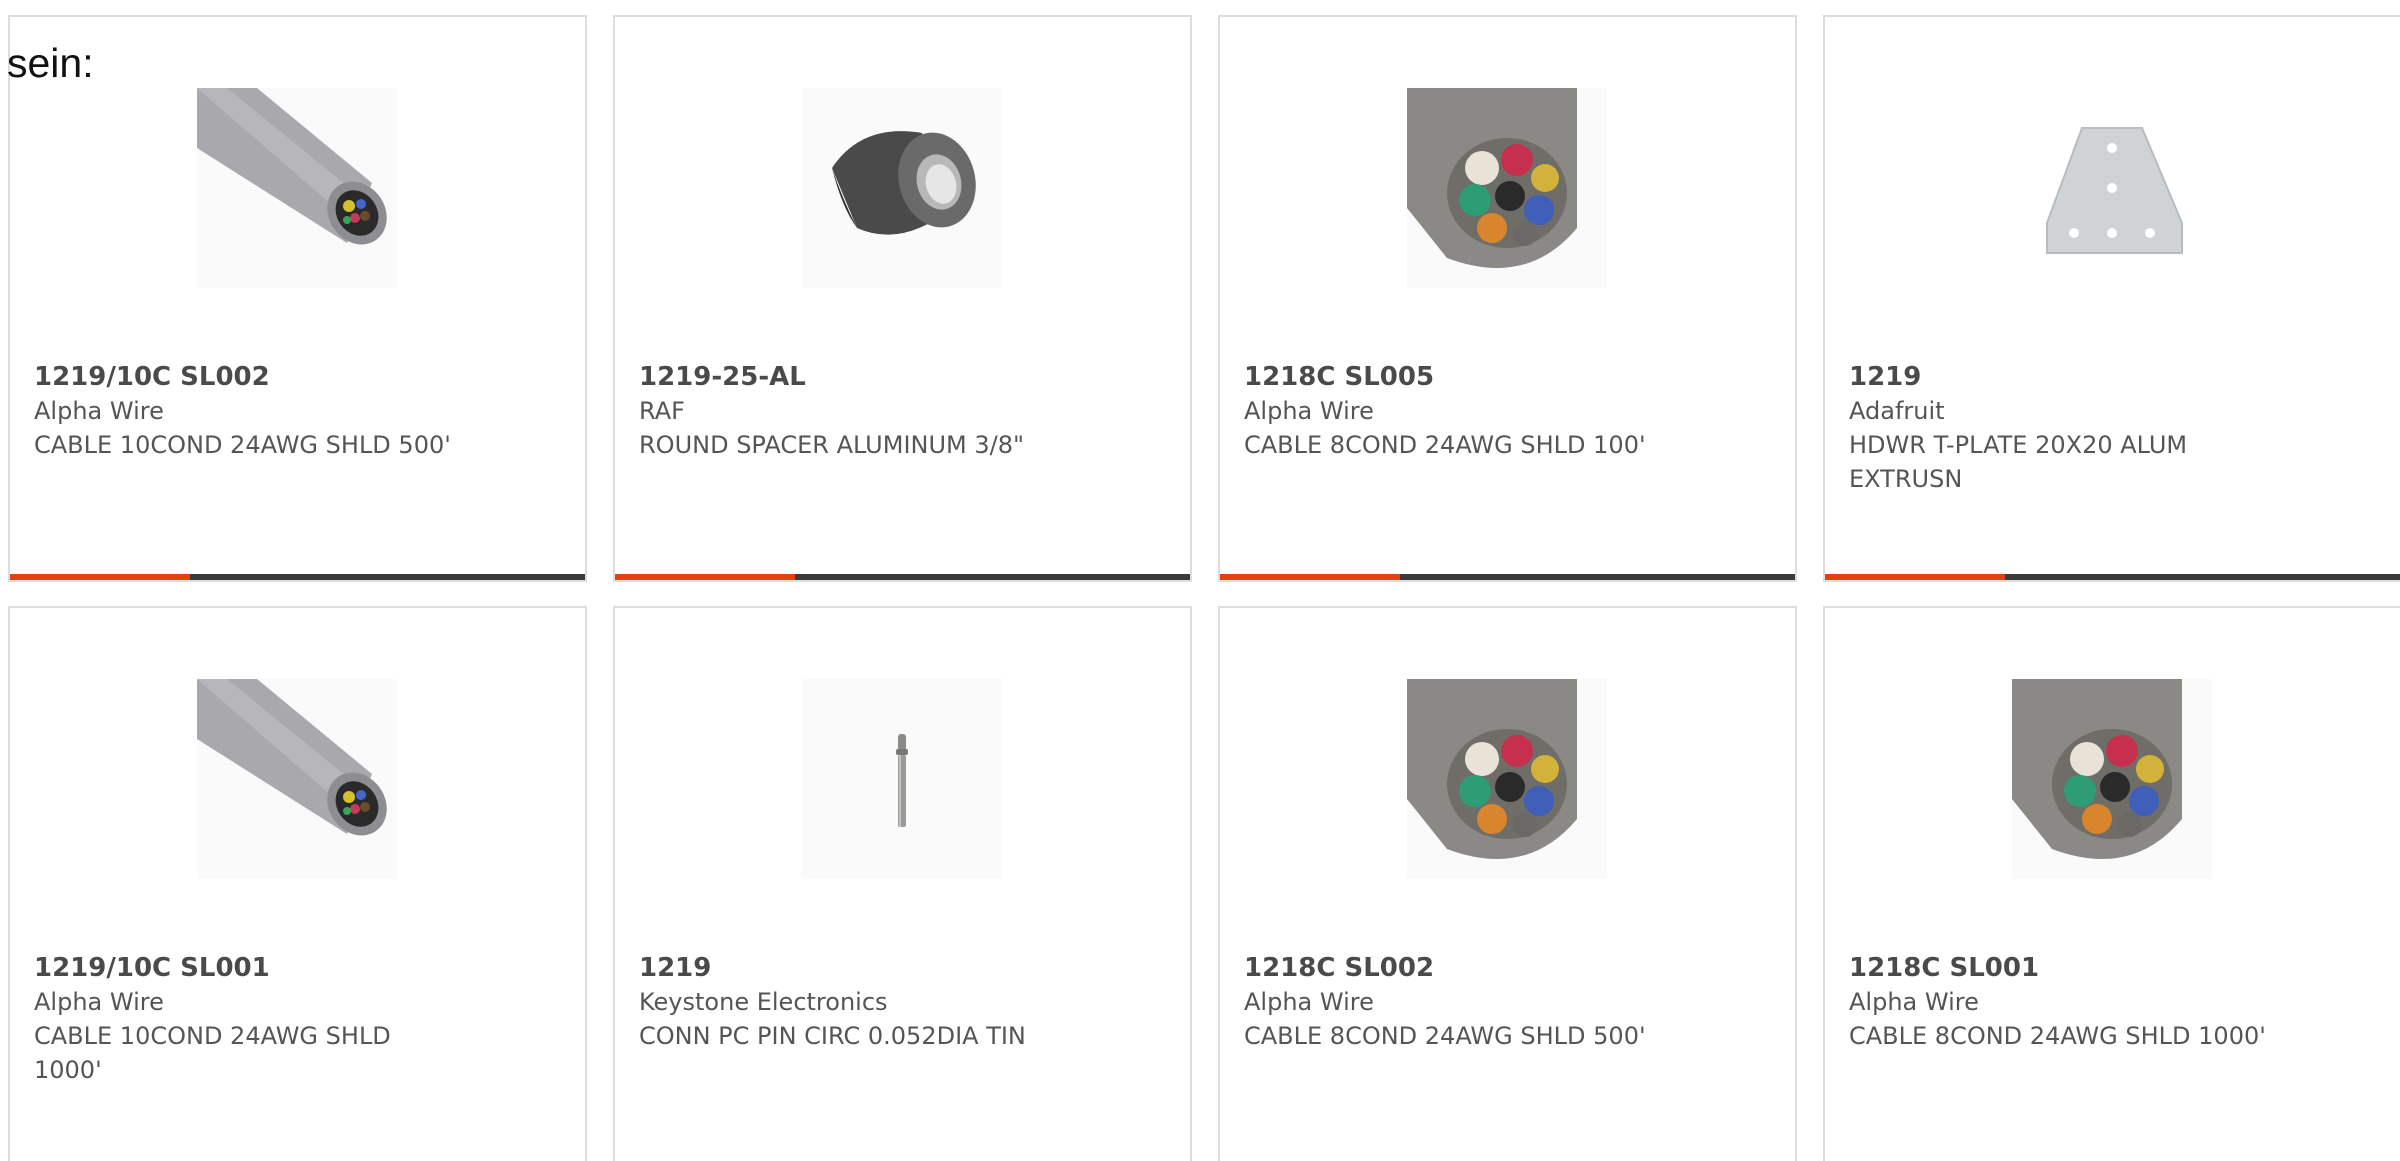 The height and width of the screenshot is (1161, 2400). What do you see at coordinates (1459, 968) in the screenshot?
I see `part-number-link: 1218C SL002` at bounding box center [1459, 968].